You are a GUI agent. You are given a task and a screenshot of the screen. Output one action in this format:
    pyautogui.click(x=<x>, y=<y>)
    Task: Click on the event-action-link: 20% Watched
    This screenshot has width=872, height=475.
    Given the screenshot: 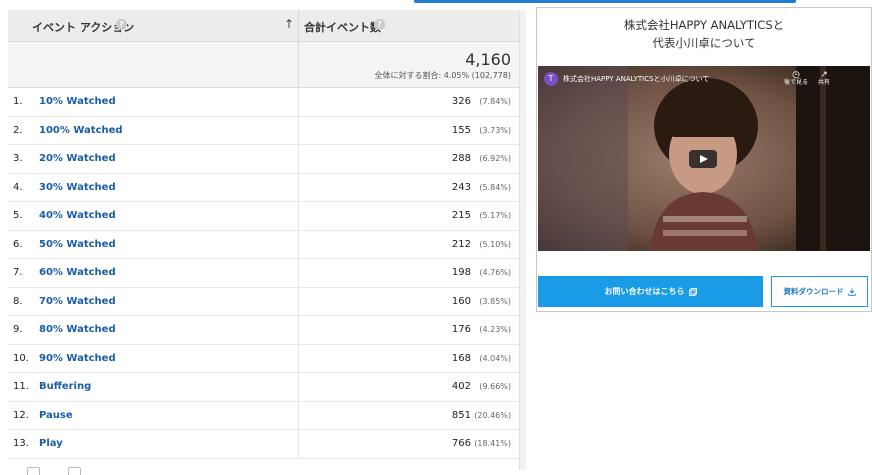 What is the action you would take?
    pyautogui.click(x=77, y=158)
    